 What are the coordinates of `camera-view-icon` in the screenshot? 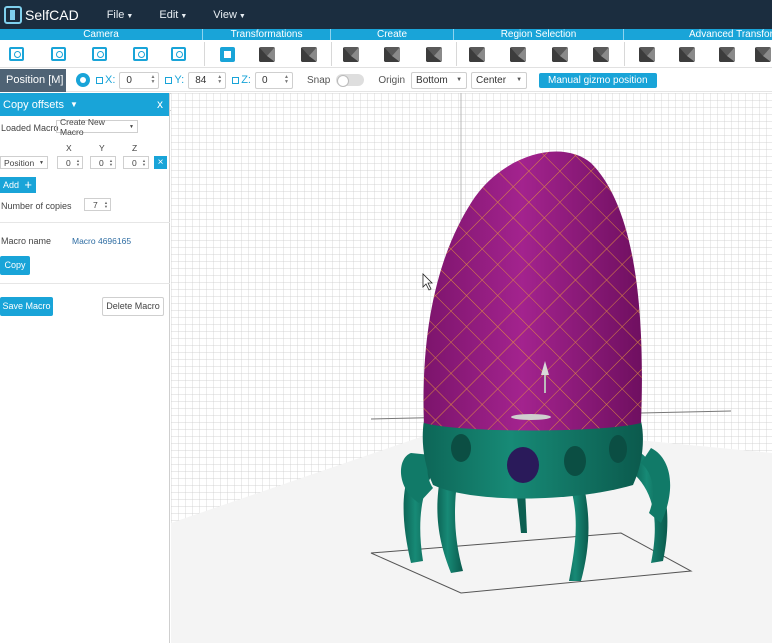 It's located at (16, 54).